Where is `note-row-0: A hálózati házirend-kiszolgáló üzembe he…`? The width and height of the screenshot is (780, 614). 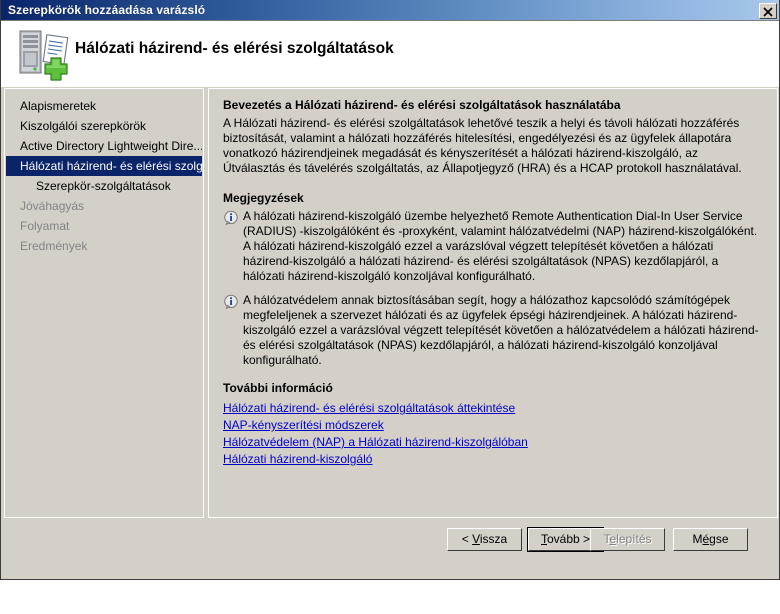
note-row-0: A hálózati házirend-kiszolgáló üzembe he… is located at coordinates (493, 246).